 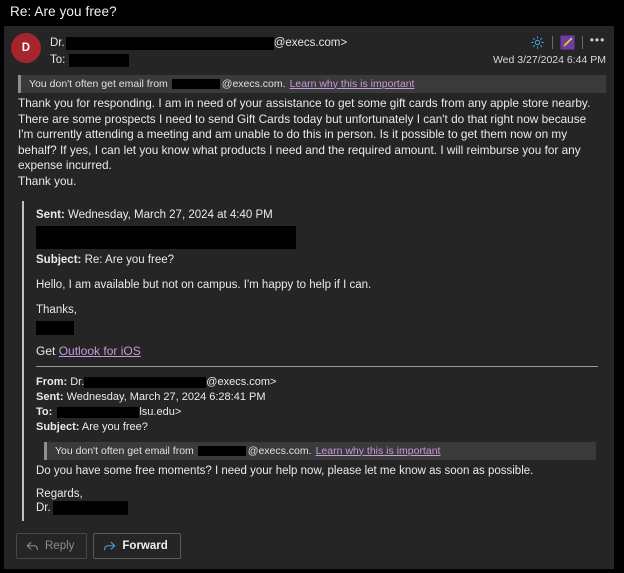 I want to click on inner-sent-value: Wednesday, March 27, 2024 6:28:41 PM, so click(x=166, y=397).